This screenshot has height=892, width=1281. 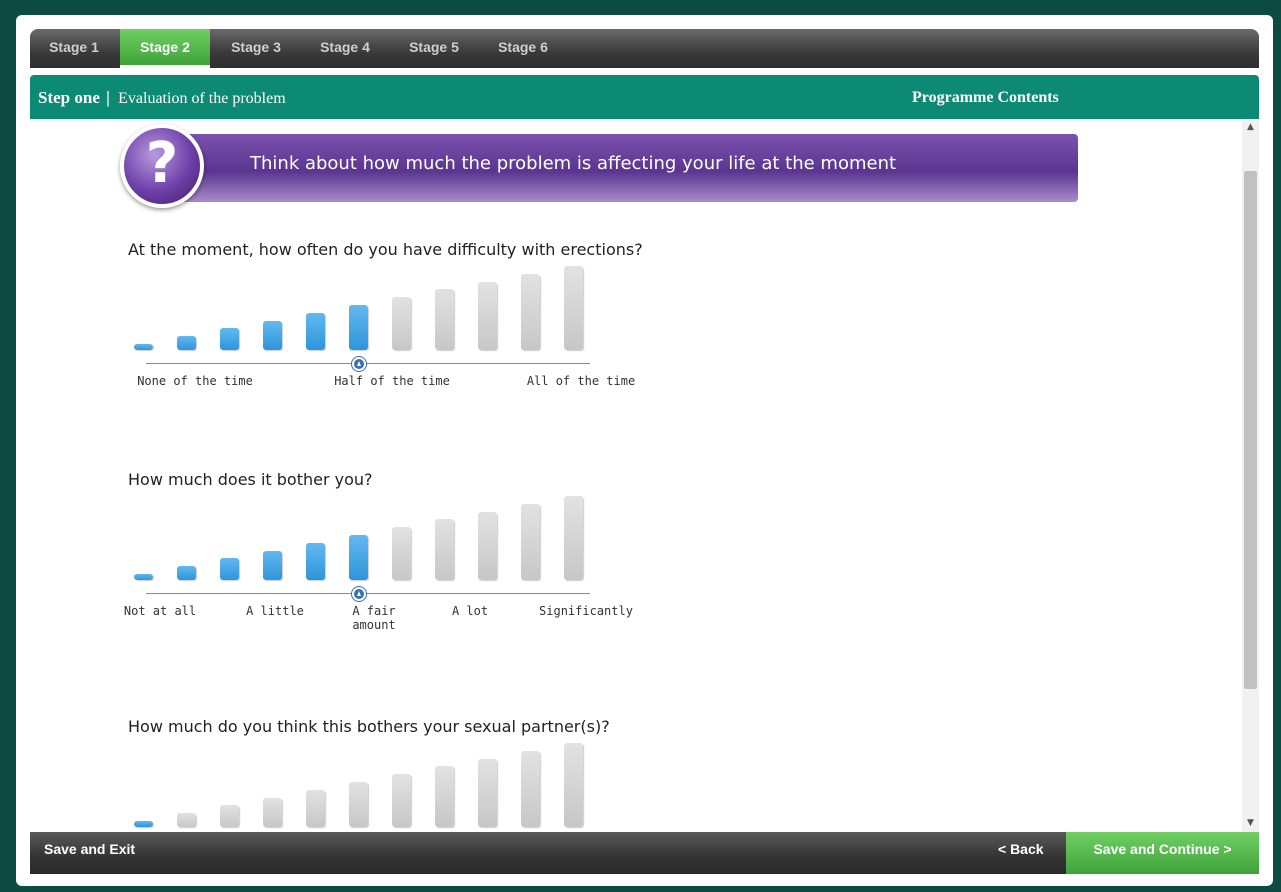 What do you see at coordinates (1162, 853) in the screenshot?
I see `save-and-continue-button: Save and Continue >` at bounding box center [1162, 853].